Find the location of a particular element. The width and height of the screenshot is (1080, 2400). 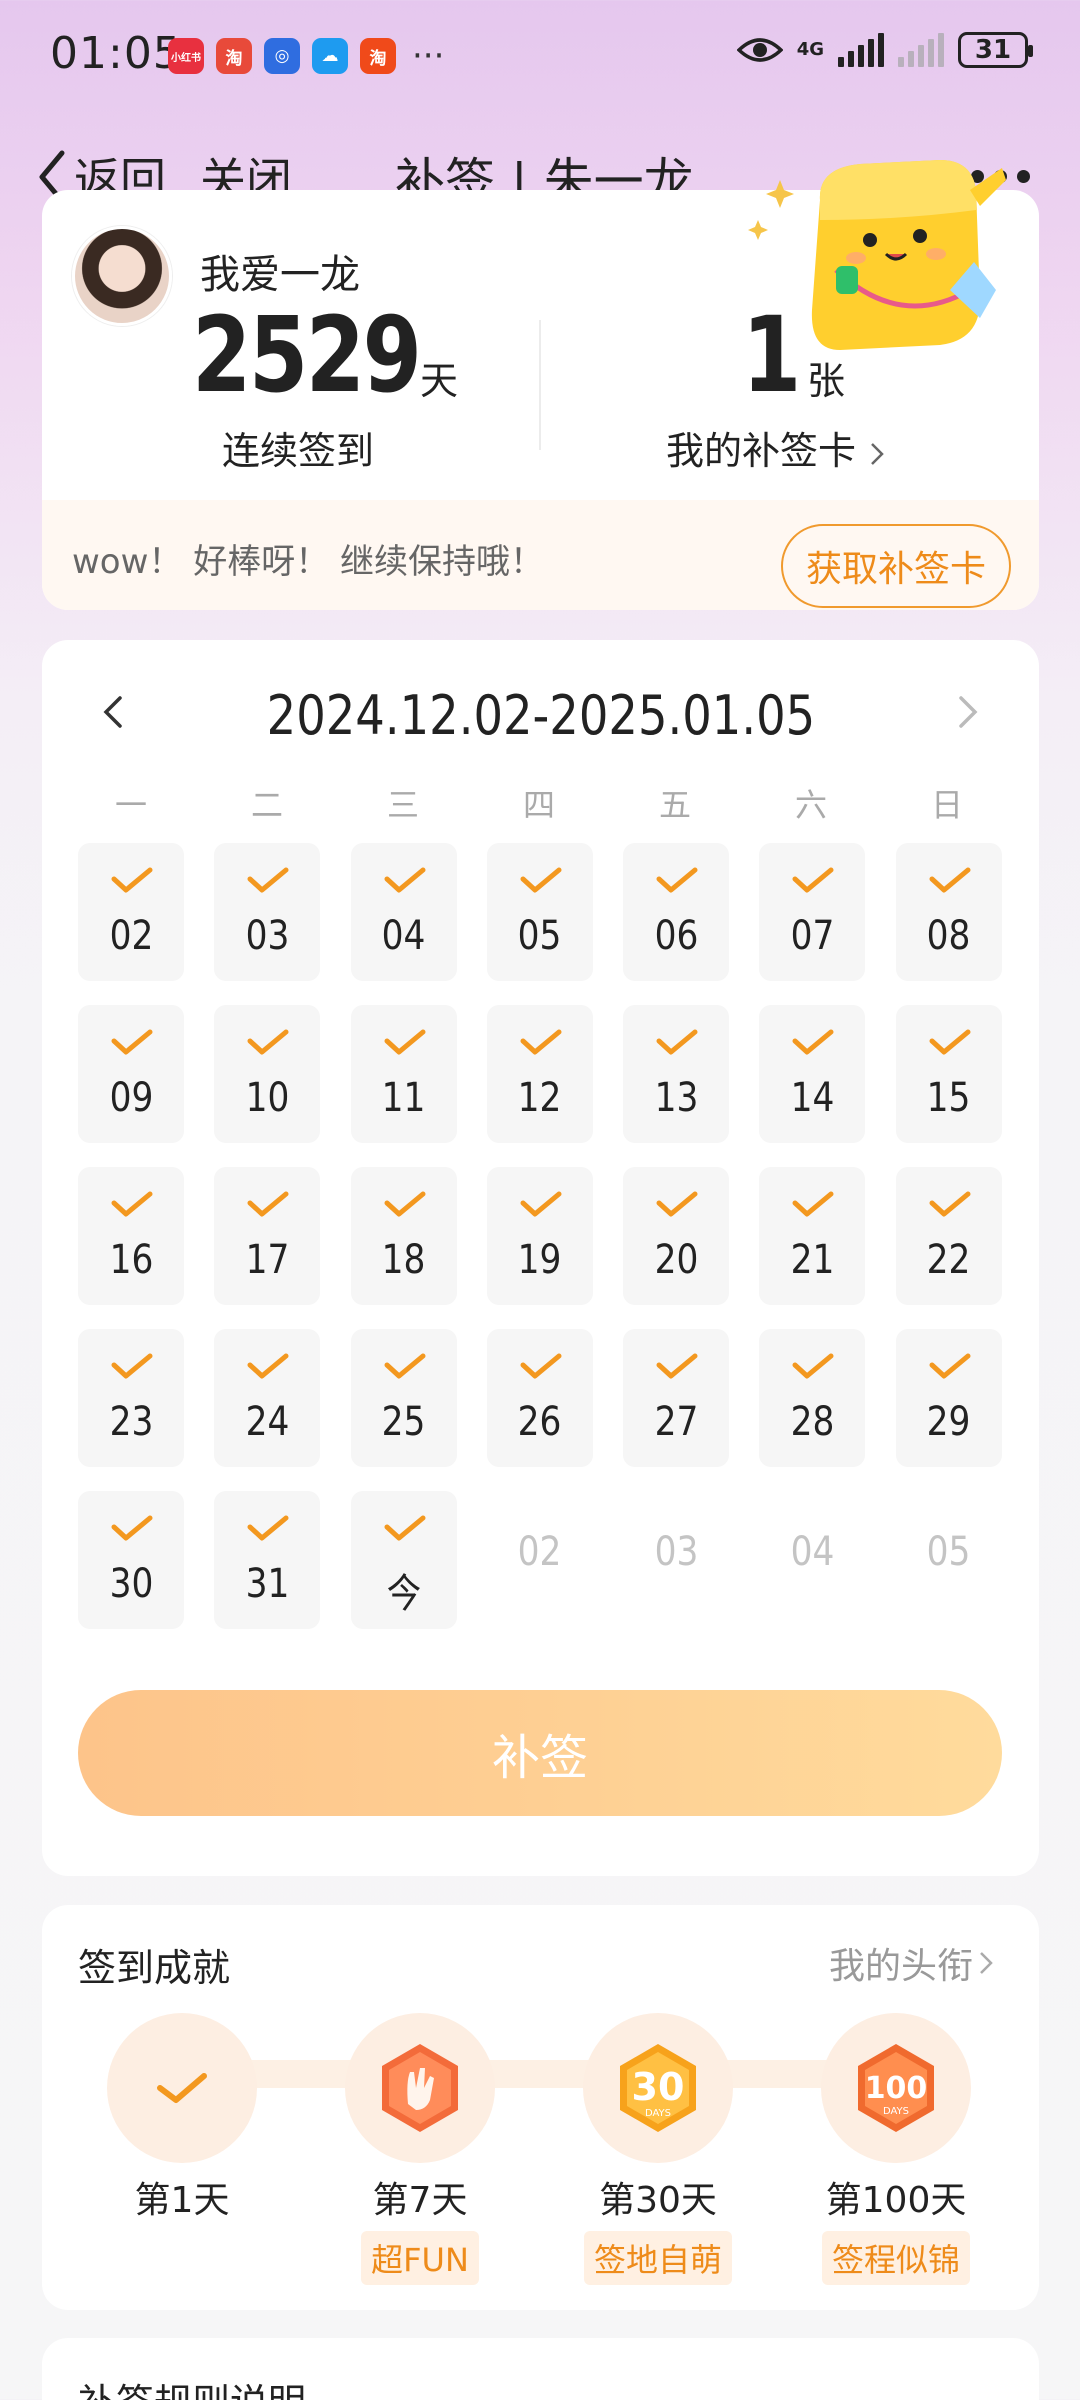

calendar-day-label: 12 is located at coordinates (540, 1098).